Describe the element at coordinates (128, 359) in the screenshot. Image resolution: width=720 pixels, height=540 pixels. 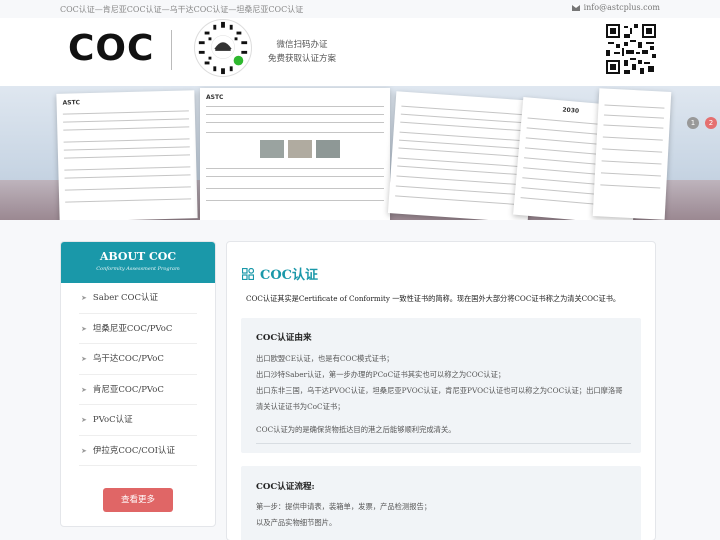
I see `sidebar-item-label: 乌干达COC/PVoC` at that location.